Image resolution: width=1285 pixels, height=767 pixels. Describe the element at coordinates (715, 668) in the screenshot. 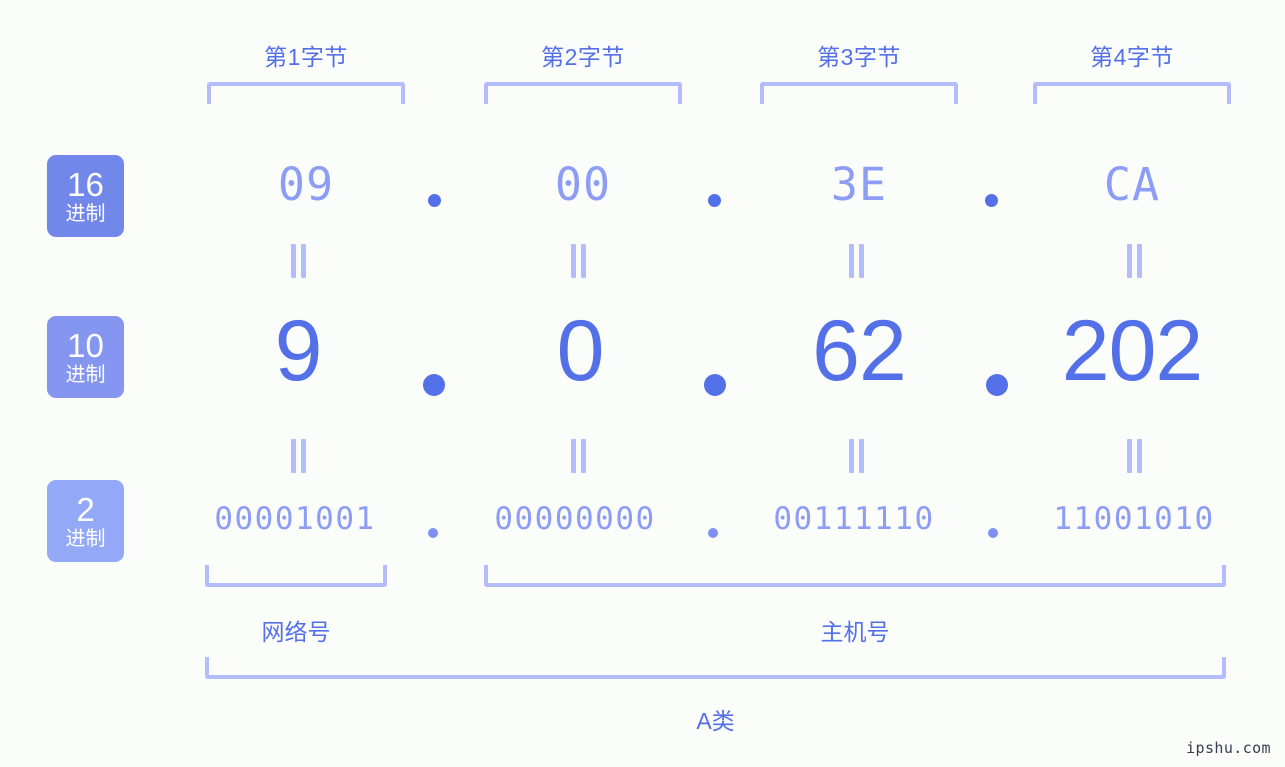

I see `address-class-bracket` at that location.